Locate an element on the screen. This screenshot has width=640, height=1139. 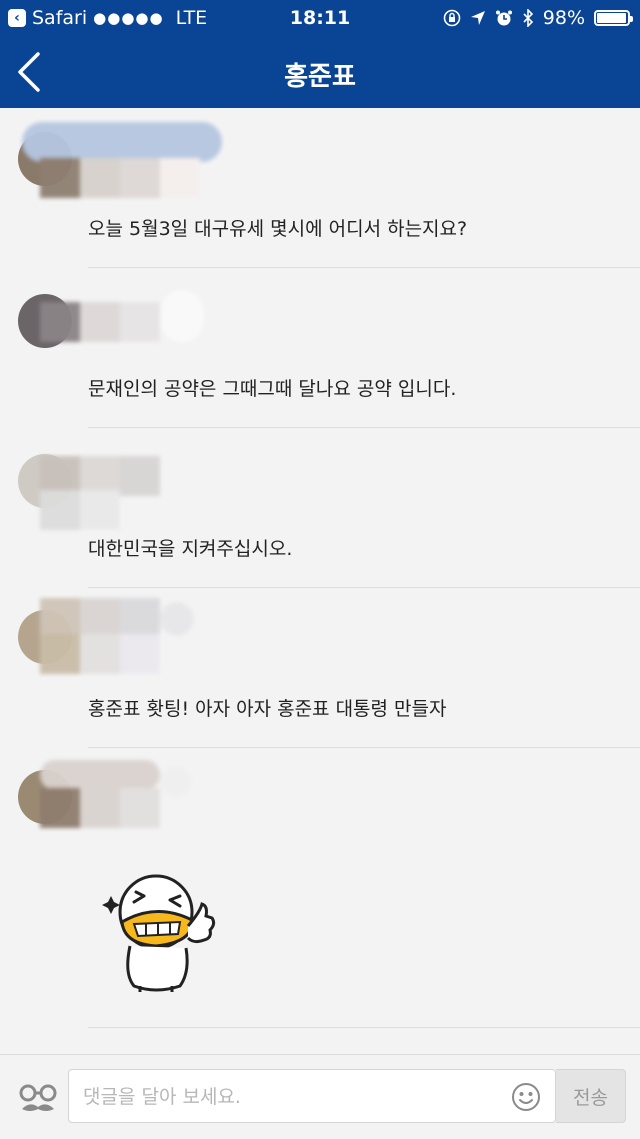
thumbs-up-character-sticker is located at coordinates (159, 933).